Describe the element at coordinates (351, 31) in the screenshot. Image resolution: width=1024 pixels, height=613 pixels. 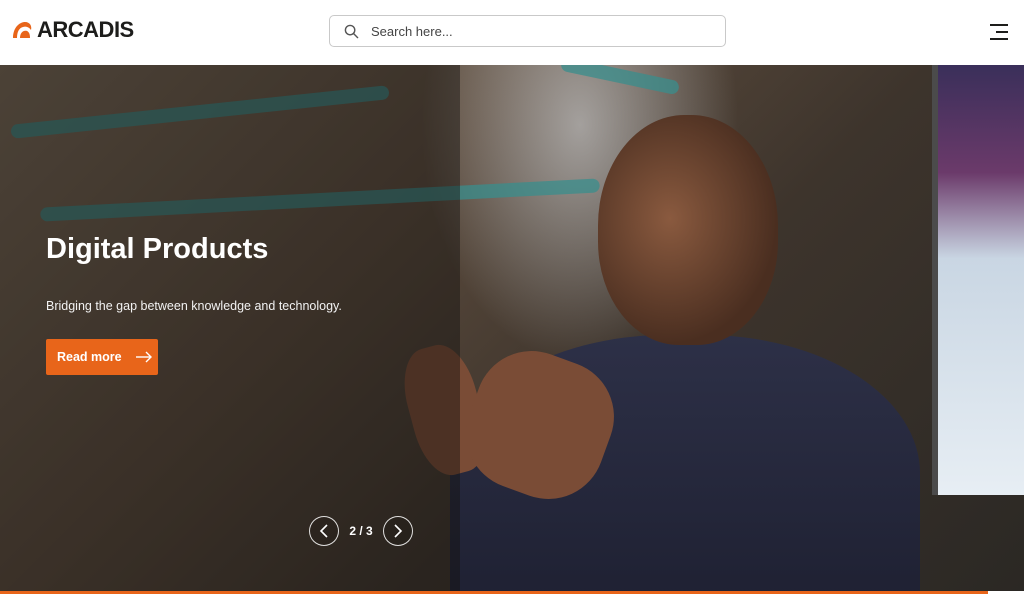
I see `search-icon` at that location.